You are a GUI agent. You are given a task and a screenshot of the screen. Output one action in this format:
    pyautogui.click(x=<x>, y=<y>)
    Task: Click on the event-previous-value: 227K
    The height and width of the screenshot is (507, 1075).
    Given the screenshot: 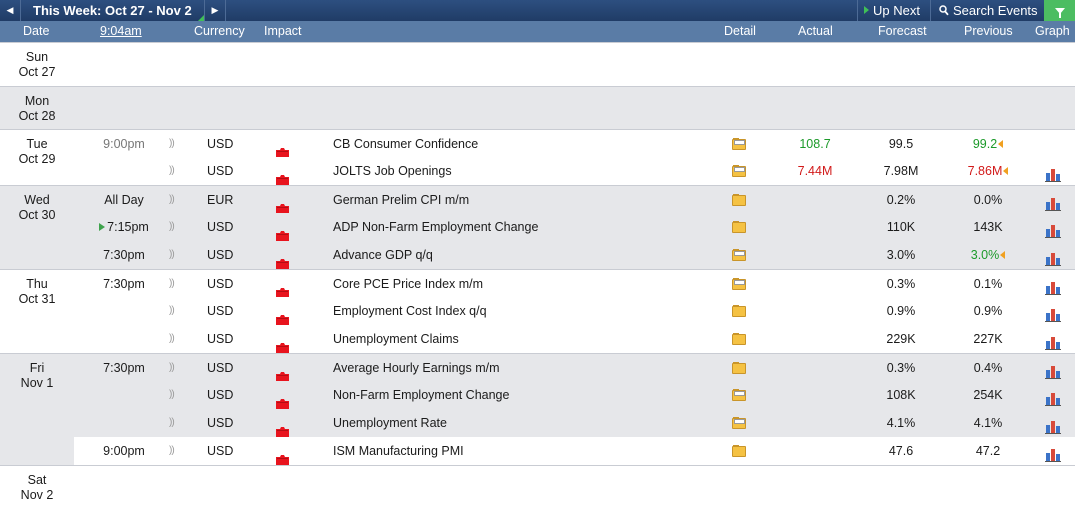 What is the action you would take?
    pyautogui.click(x=988, y=339)
    